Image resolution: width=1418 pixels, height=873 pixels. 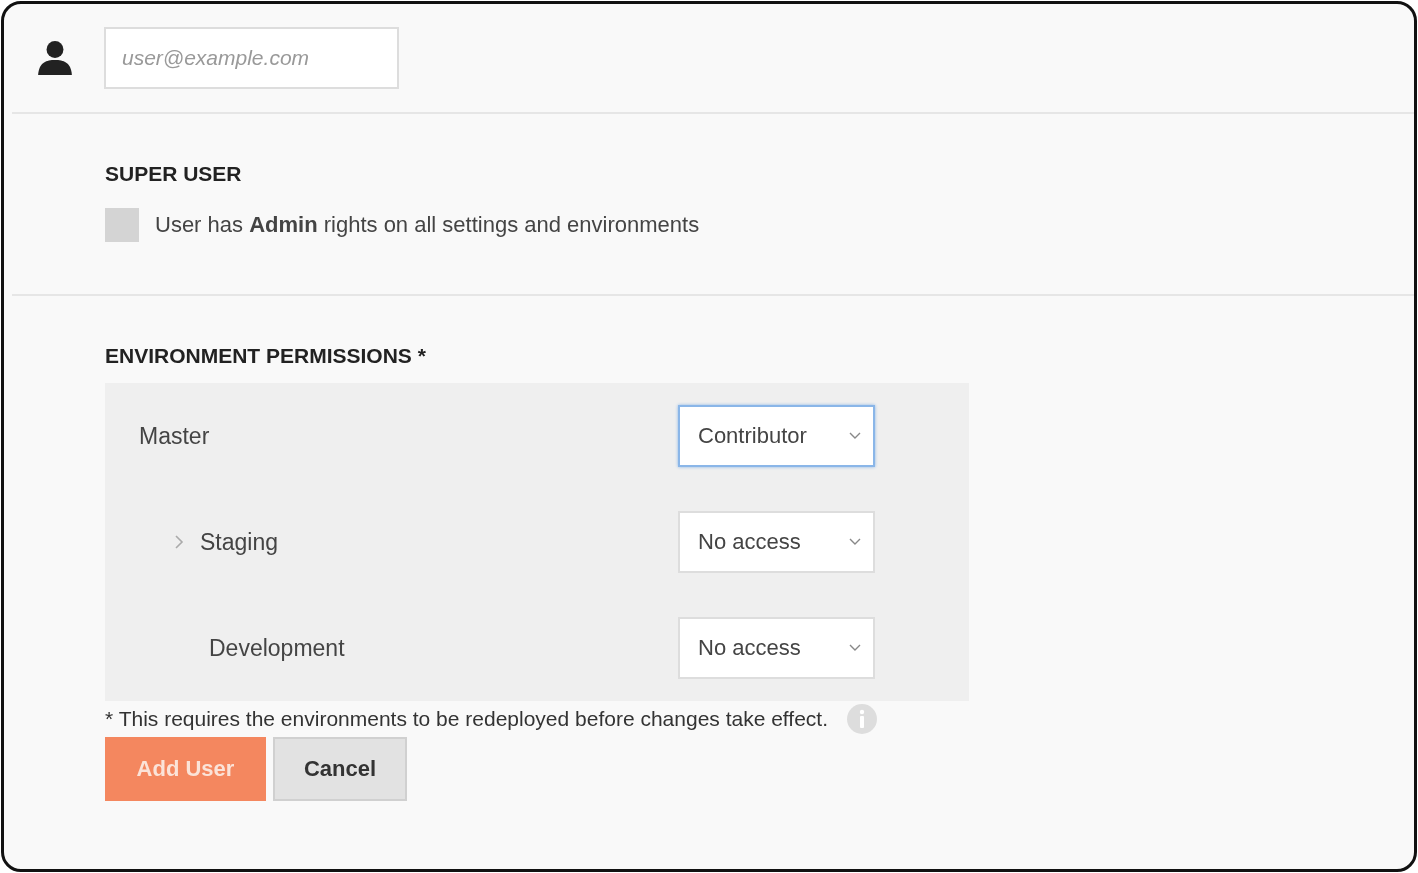 What do you see at coordinates (776, 436) in the screenshot?
I see `access-dropdown: Contributor` at bounding box center [776, 436].